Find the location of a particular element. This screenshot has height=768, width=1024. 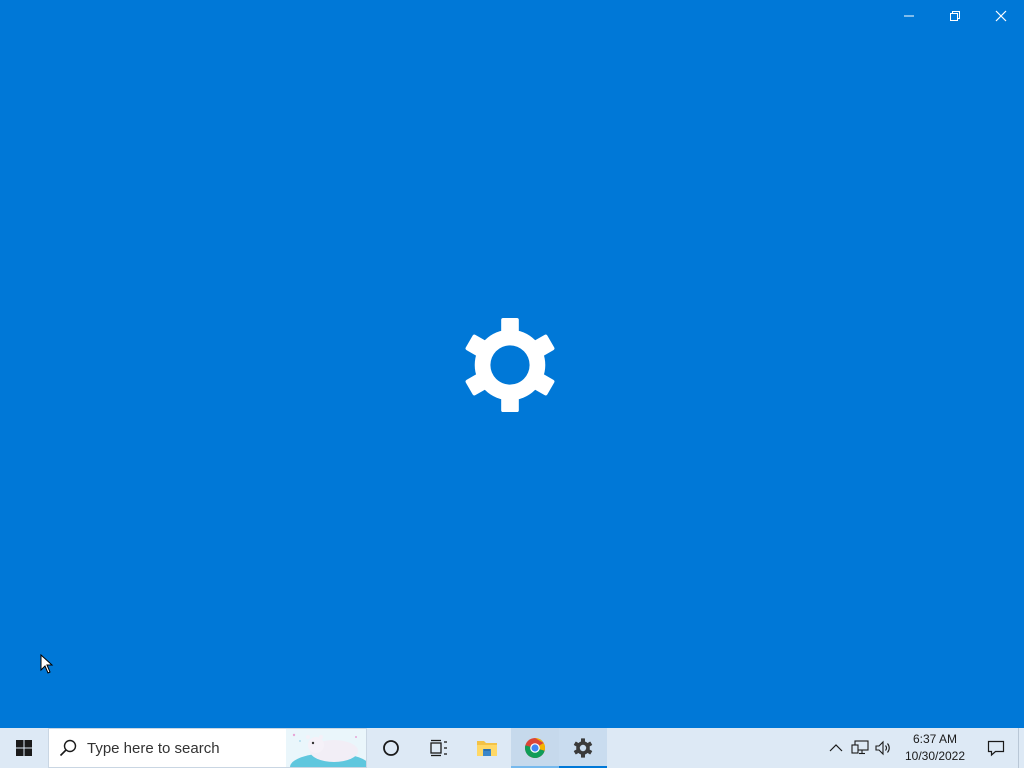

action-center-icon is located at coordinates (996, 748).